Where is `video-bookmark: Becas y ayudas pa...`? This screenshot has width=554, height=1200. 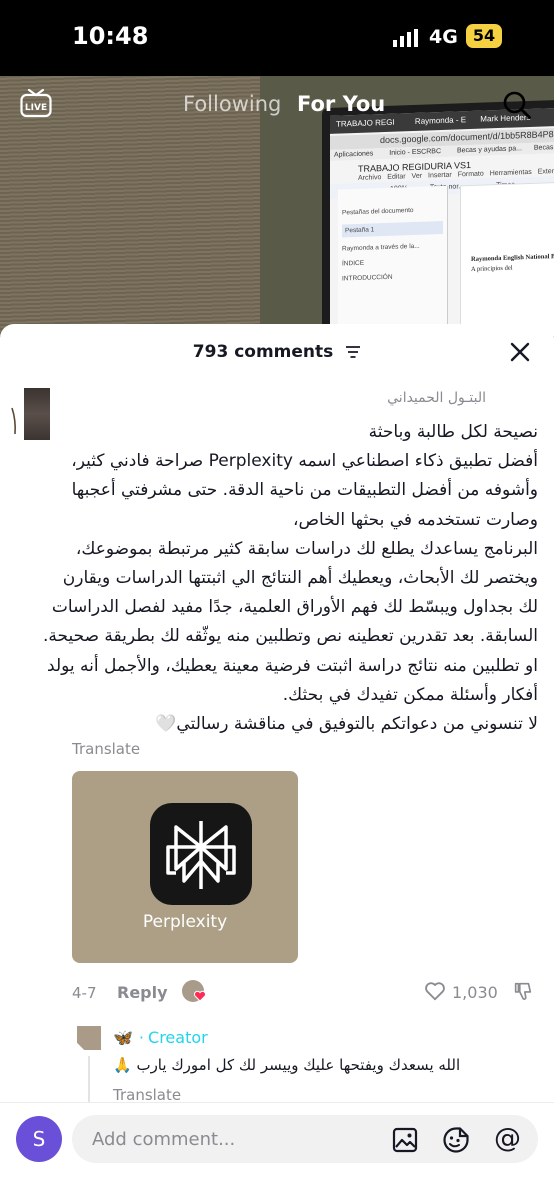 video-bookmark: Becas y ayudas pa... is located at coordinates (489, 150).